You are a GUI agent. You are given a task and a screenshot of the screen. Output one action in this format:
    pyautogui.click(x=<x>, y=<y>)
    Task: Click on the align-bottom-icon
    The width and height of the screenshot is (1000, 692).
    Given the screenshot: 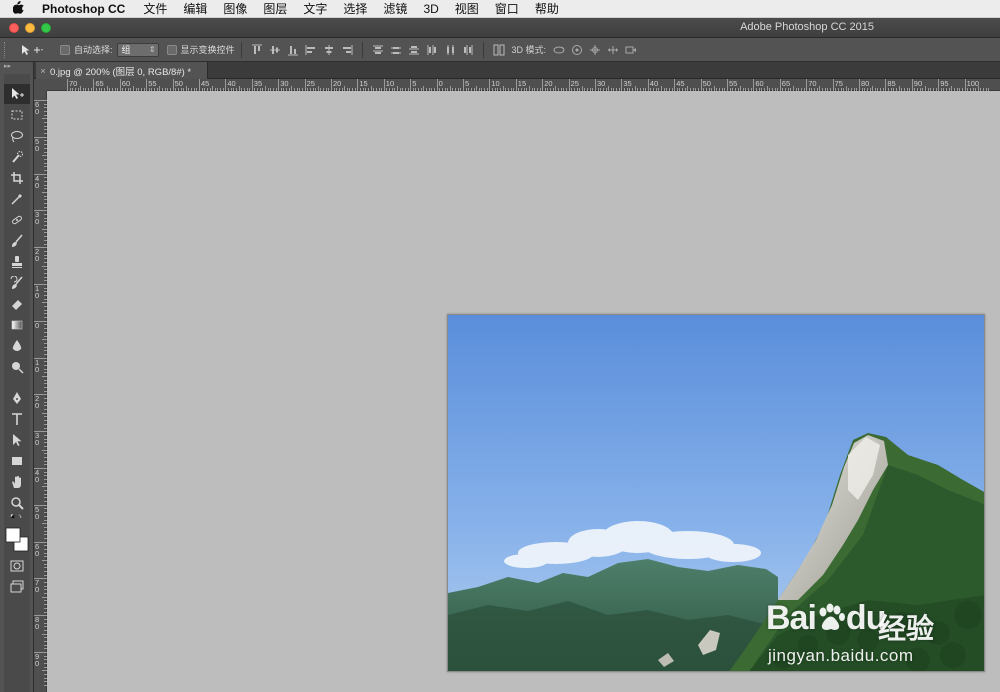 What is the action you would take?
    pyautogui.click(x=293, y=50)
    